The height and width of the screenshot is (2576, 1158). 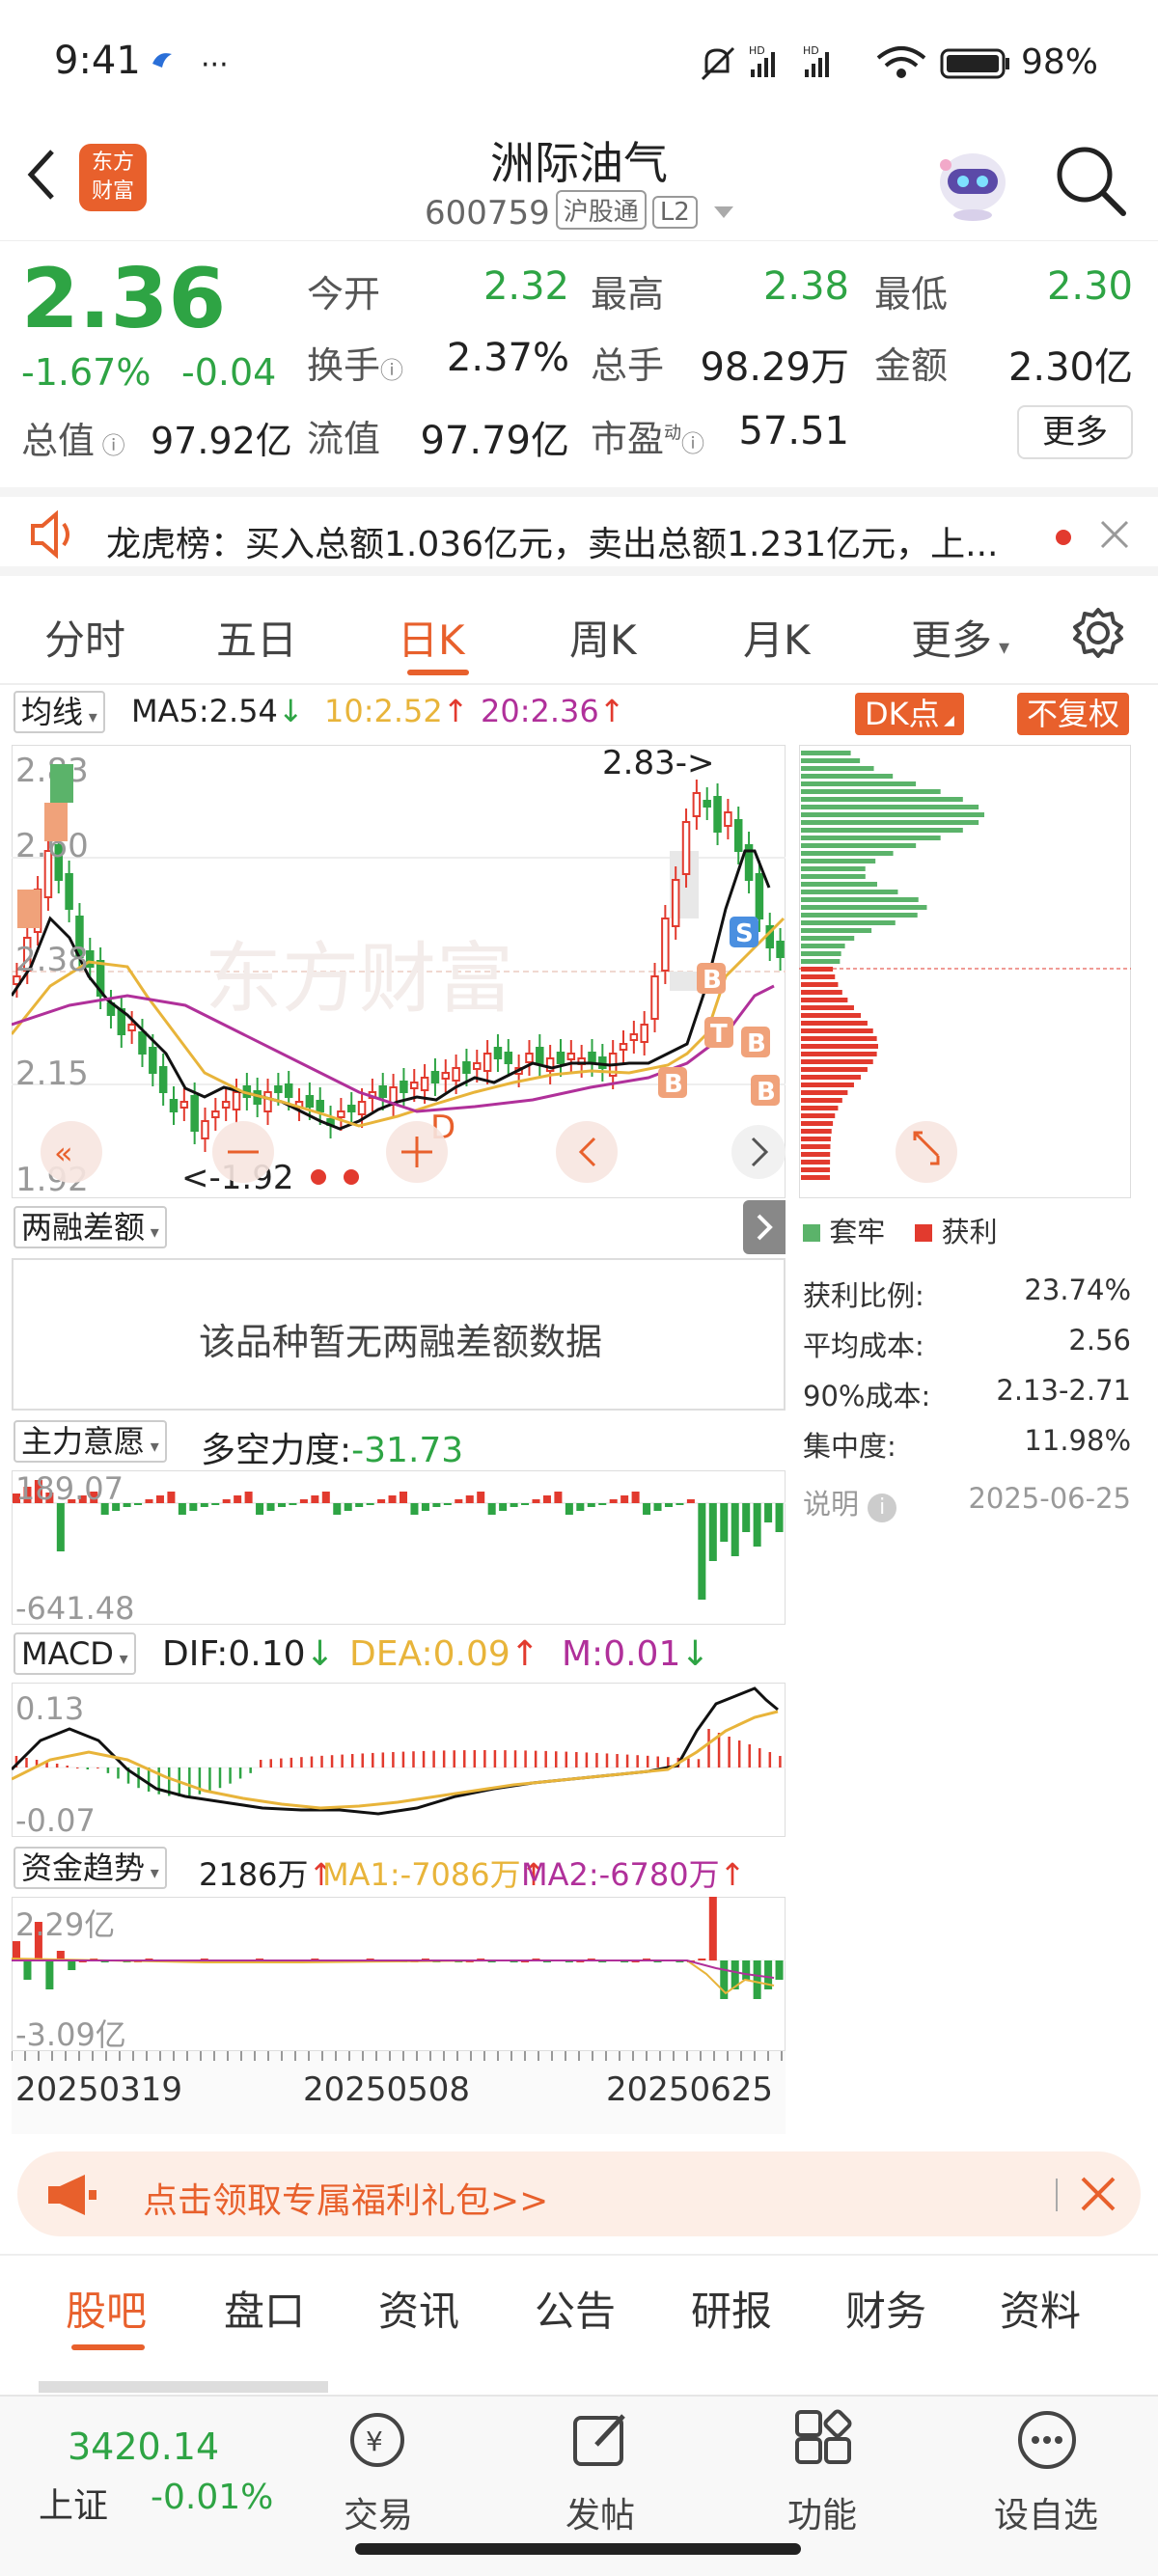 What do you see at coordinates (84, 638) in the screenshot?
I see `tab-intraday: 分时` at bounding box center [84, 638].